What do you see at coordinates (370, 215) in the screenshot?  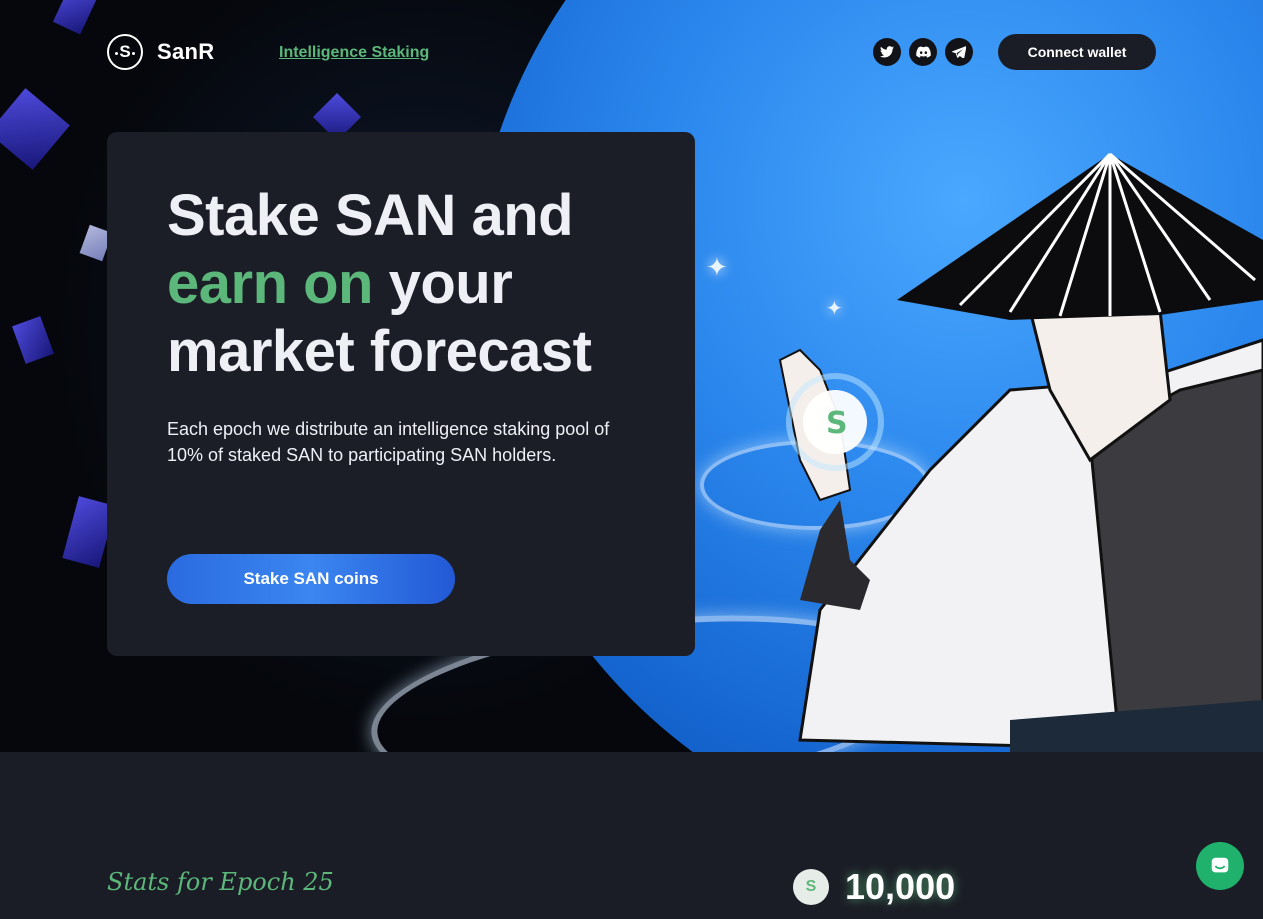 I see `headline-line-1: Stake SAN and` at bounding box center [370, 215].